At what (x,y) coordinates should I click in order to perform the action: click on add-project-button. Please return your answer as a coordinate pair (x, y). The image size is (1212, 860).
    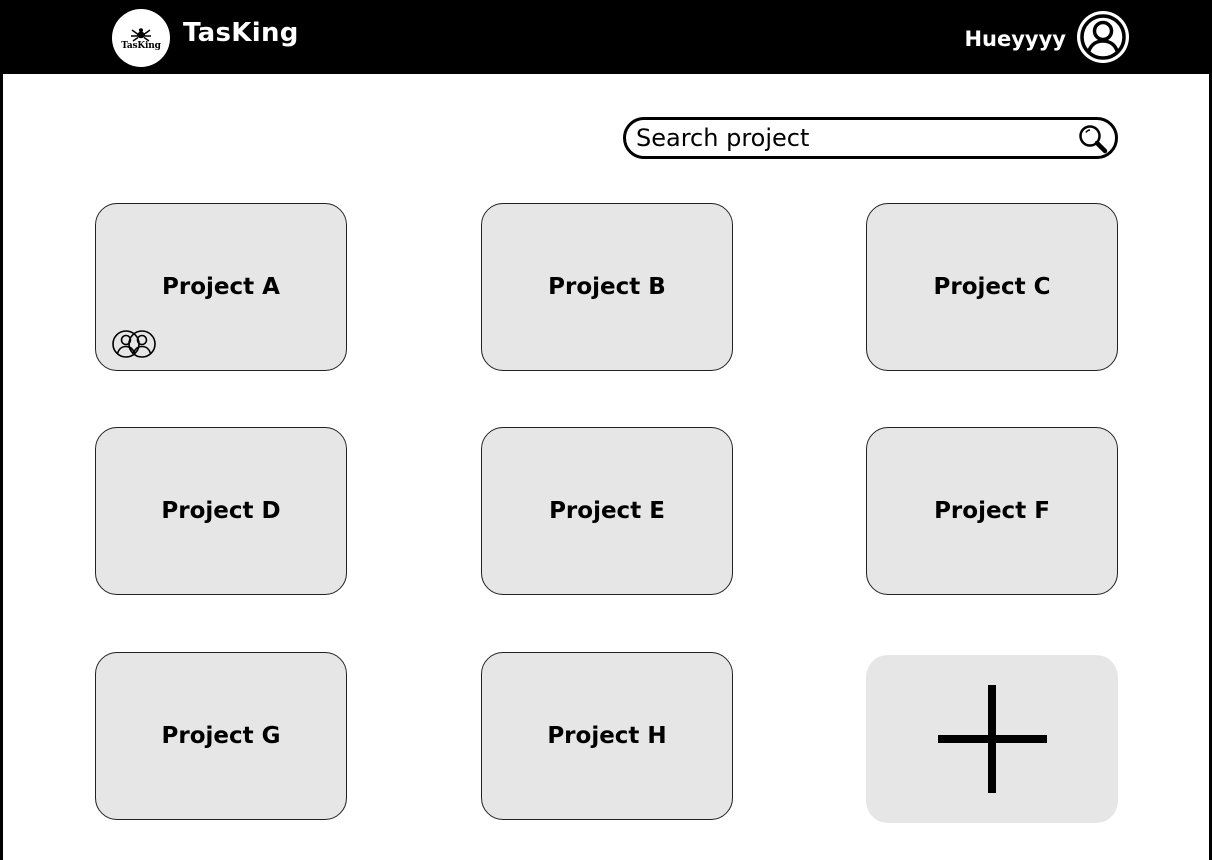
    Looking at the image, I should click on (992, 739).